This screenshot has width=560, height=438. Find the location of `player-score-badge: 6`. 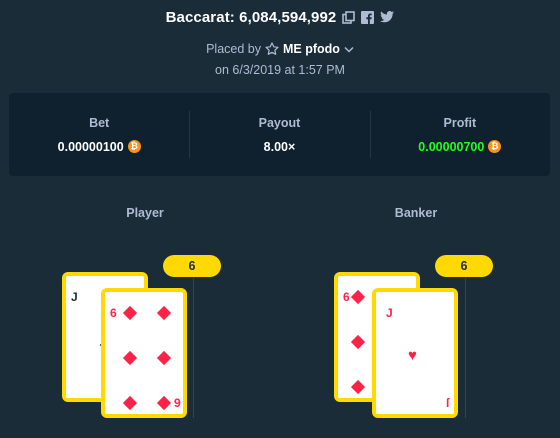

player-score-badge: 6 is located at coordinates (192, 266).